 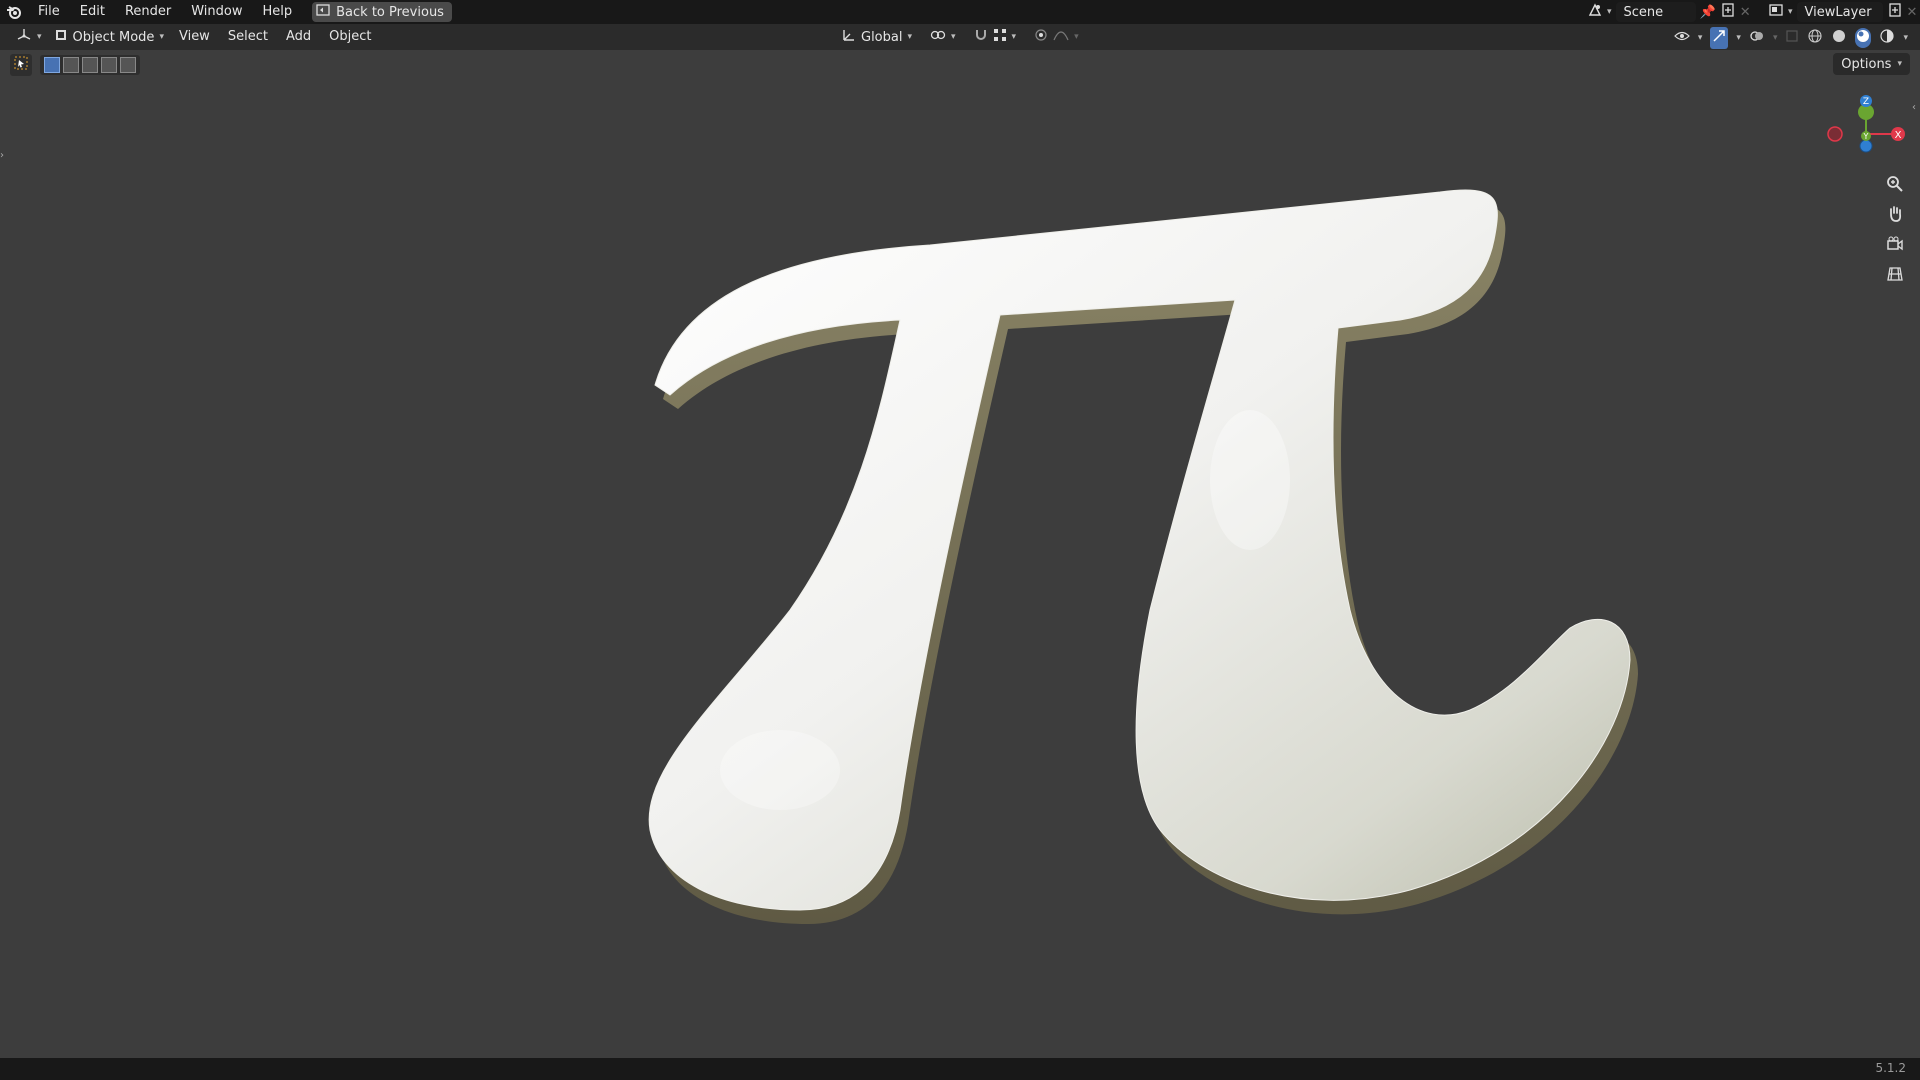 I want to click on x-axis-label: X, so click(x=1898, y=135).